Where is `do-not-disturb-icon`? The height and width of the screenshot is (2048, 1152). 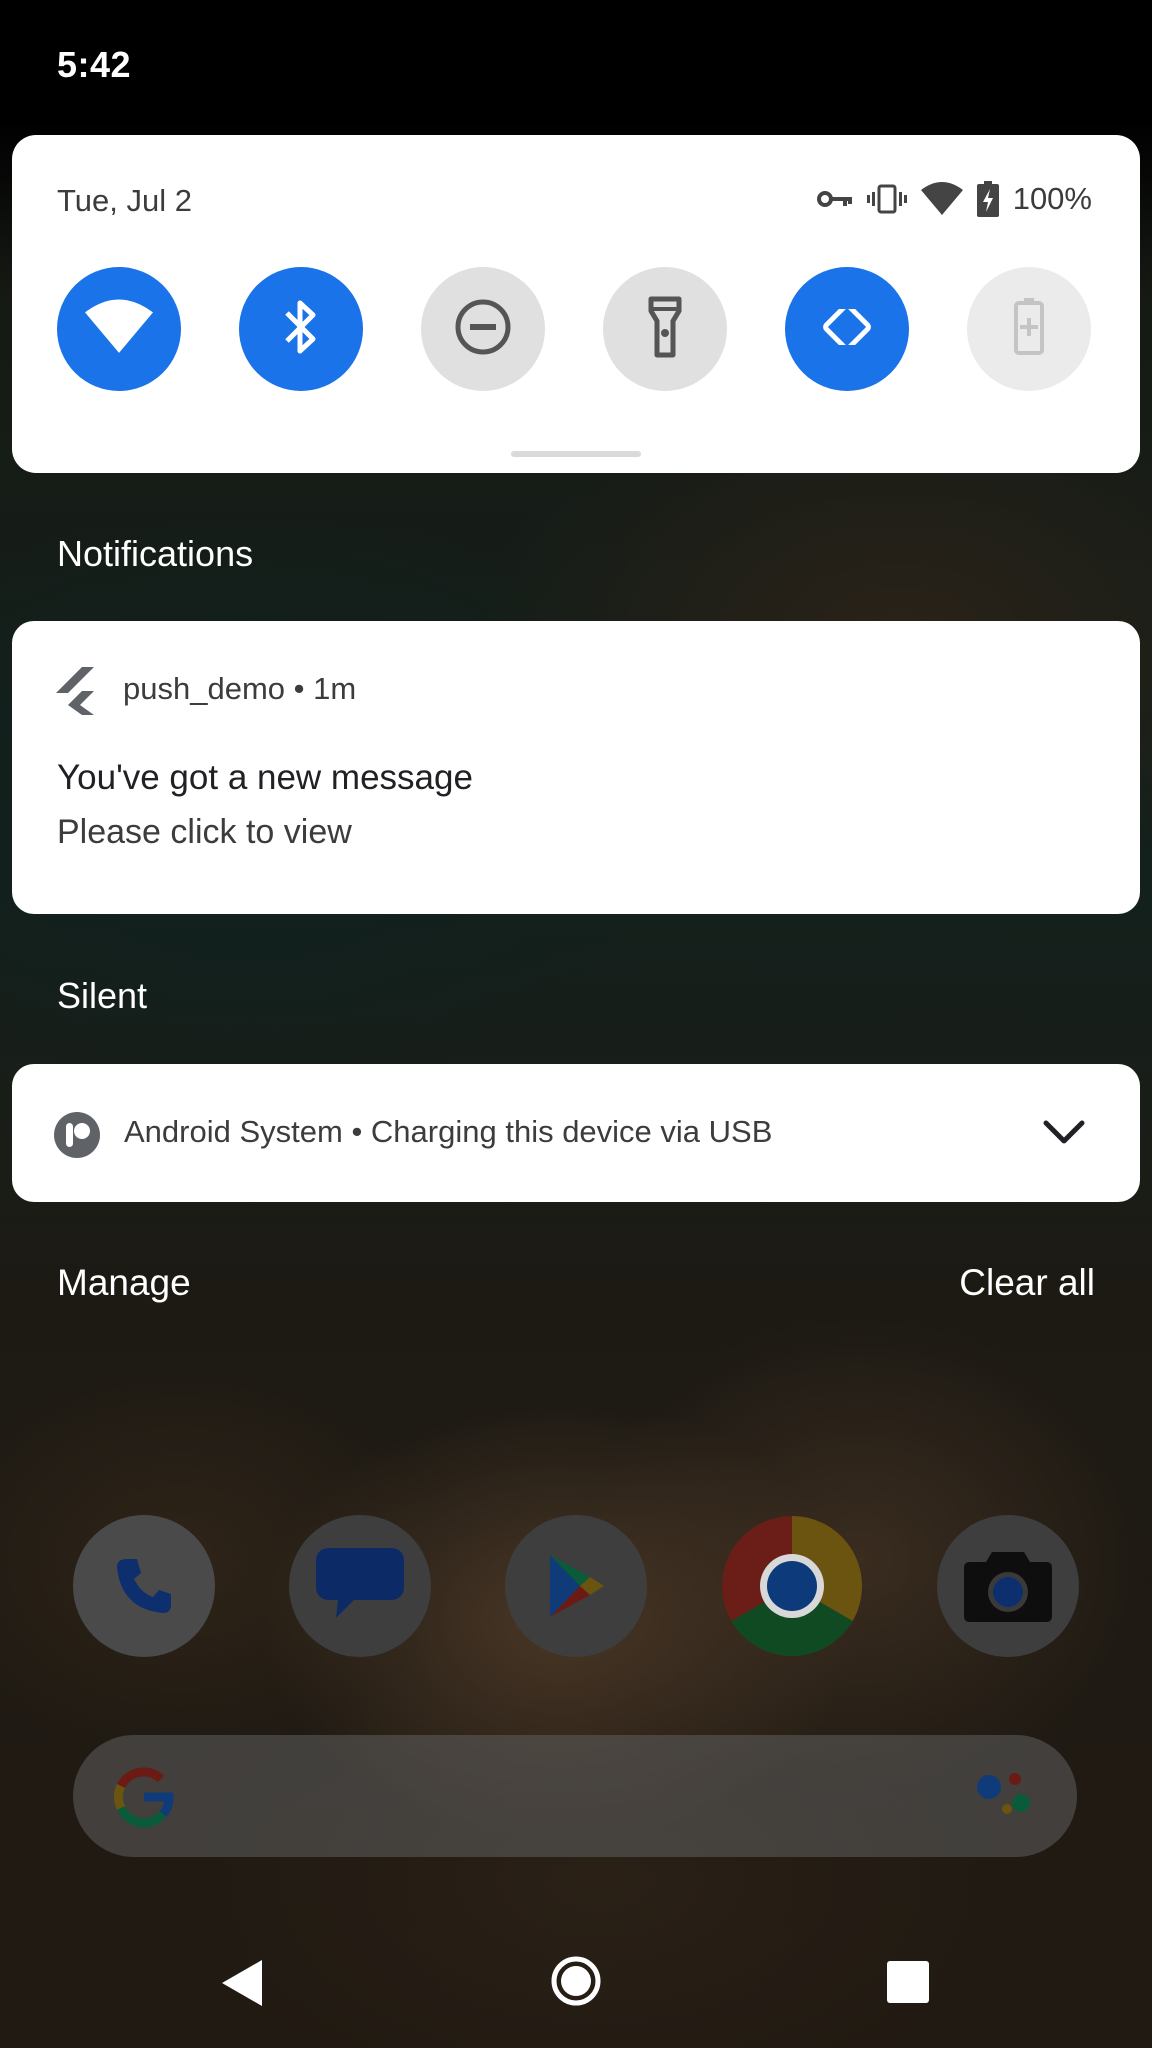
do-not-disturb-icon is located at coordinates (483, 329).